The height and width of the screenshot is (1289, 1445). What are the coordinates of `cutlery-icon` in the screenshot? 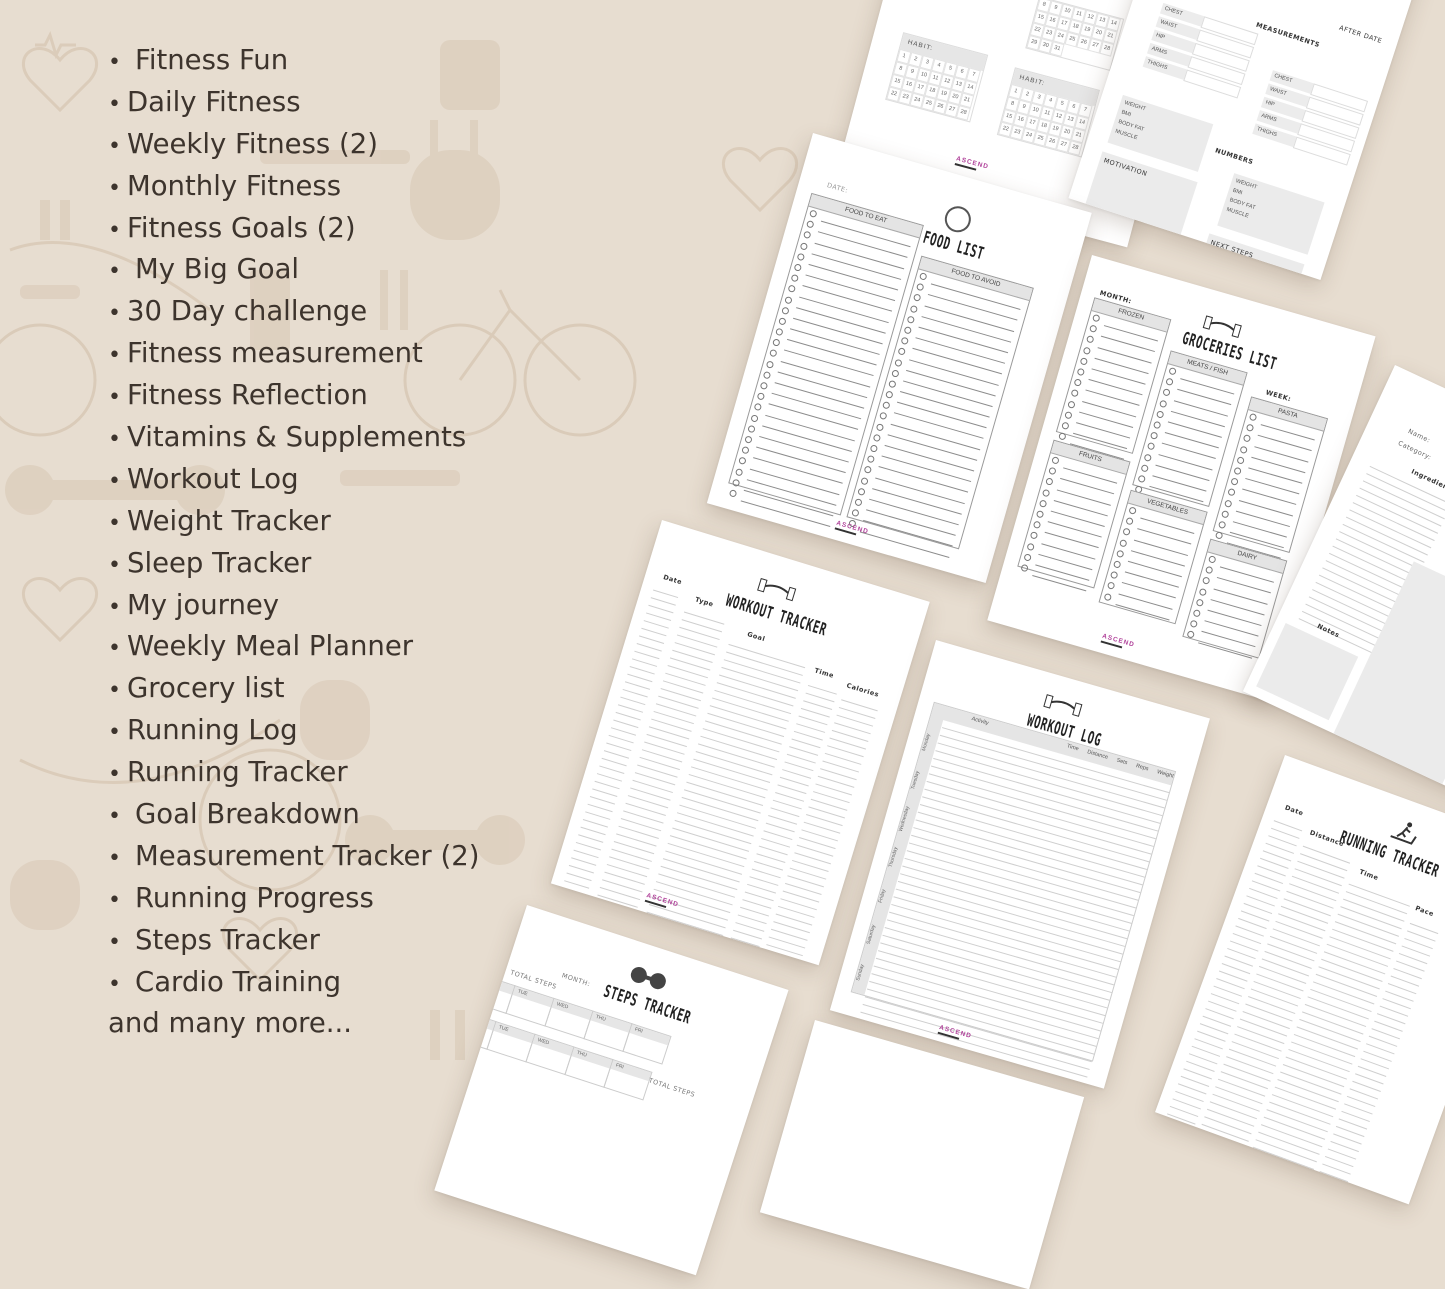 It's located at (957, 219).